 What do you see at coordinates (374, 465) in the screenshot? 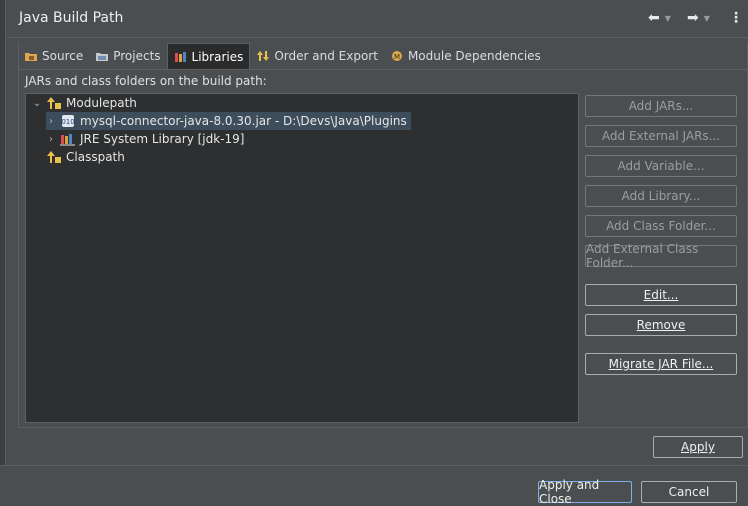
I see `bottom-divider` at bounding box center [374, 465].